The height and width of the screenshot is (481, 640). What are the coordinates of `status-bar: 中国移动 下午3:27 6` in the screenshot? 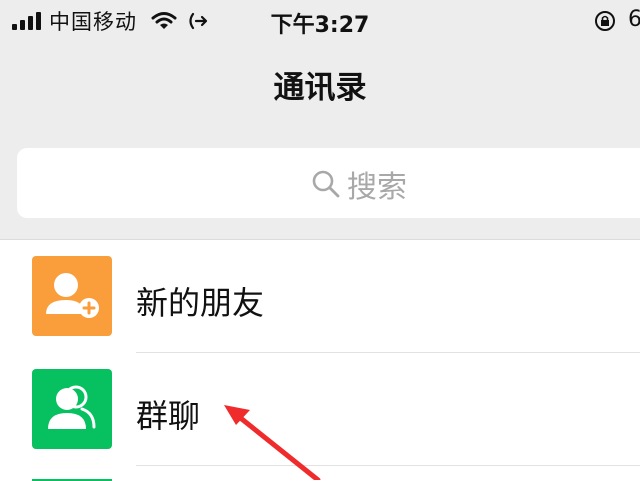 It's located at (320, 21).